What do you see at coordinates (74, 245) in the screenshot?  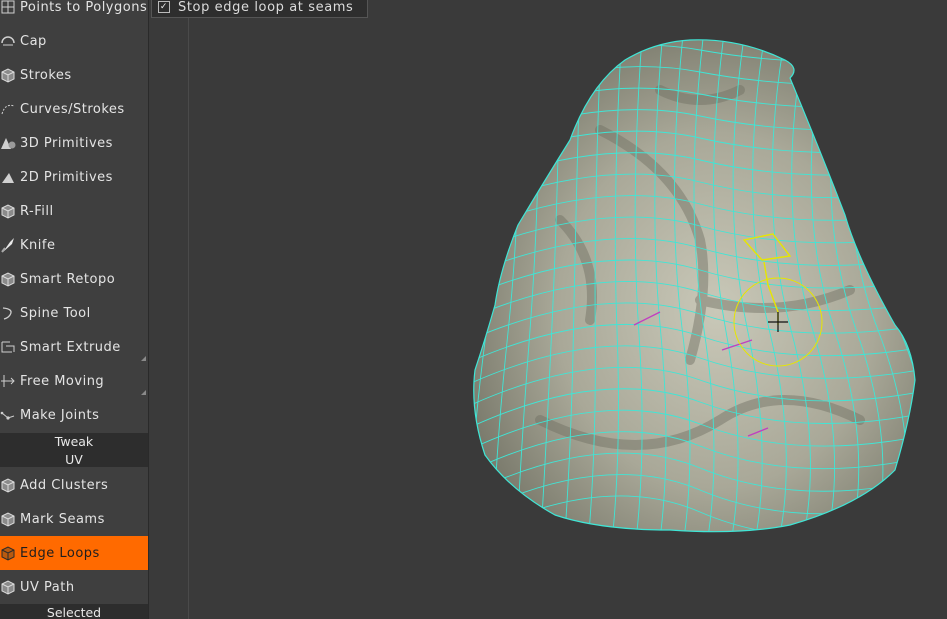 I see `tool-knife: Knife` at bounding box center [74, 245].